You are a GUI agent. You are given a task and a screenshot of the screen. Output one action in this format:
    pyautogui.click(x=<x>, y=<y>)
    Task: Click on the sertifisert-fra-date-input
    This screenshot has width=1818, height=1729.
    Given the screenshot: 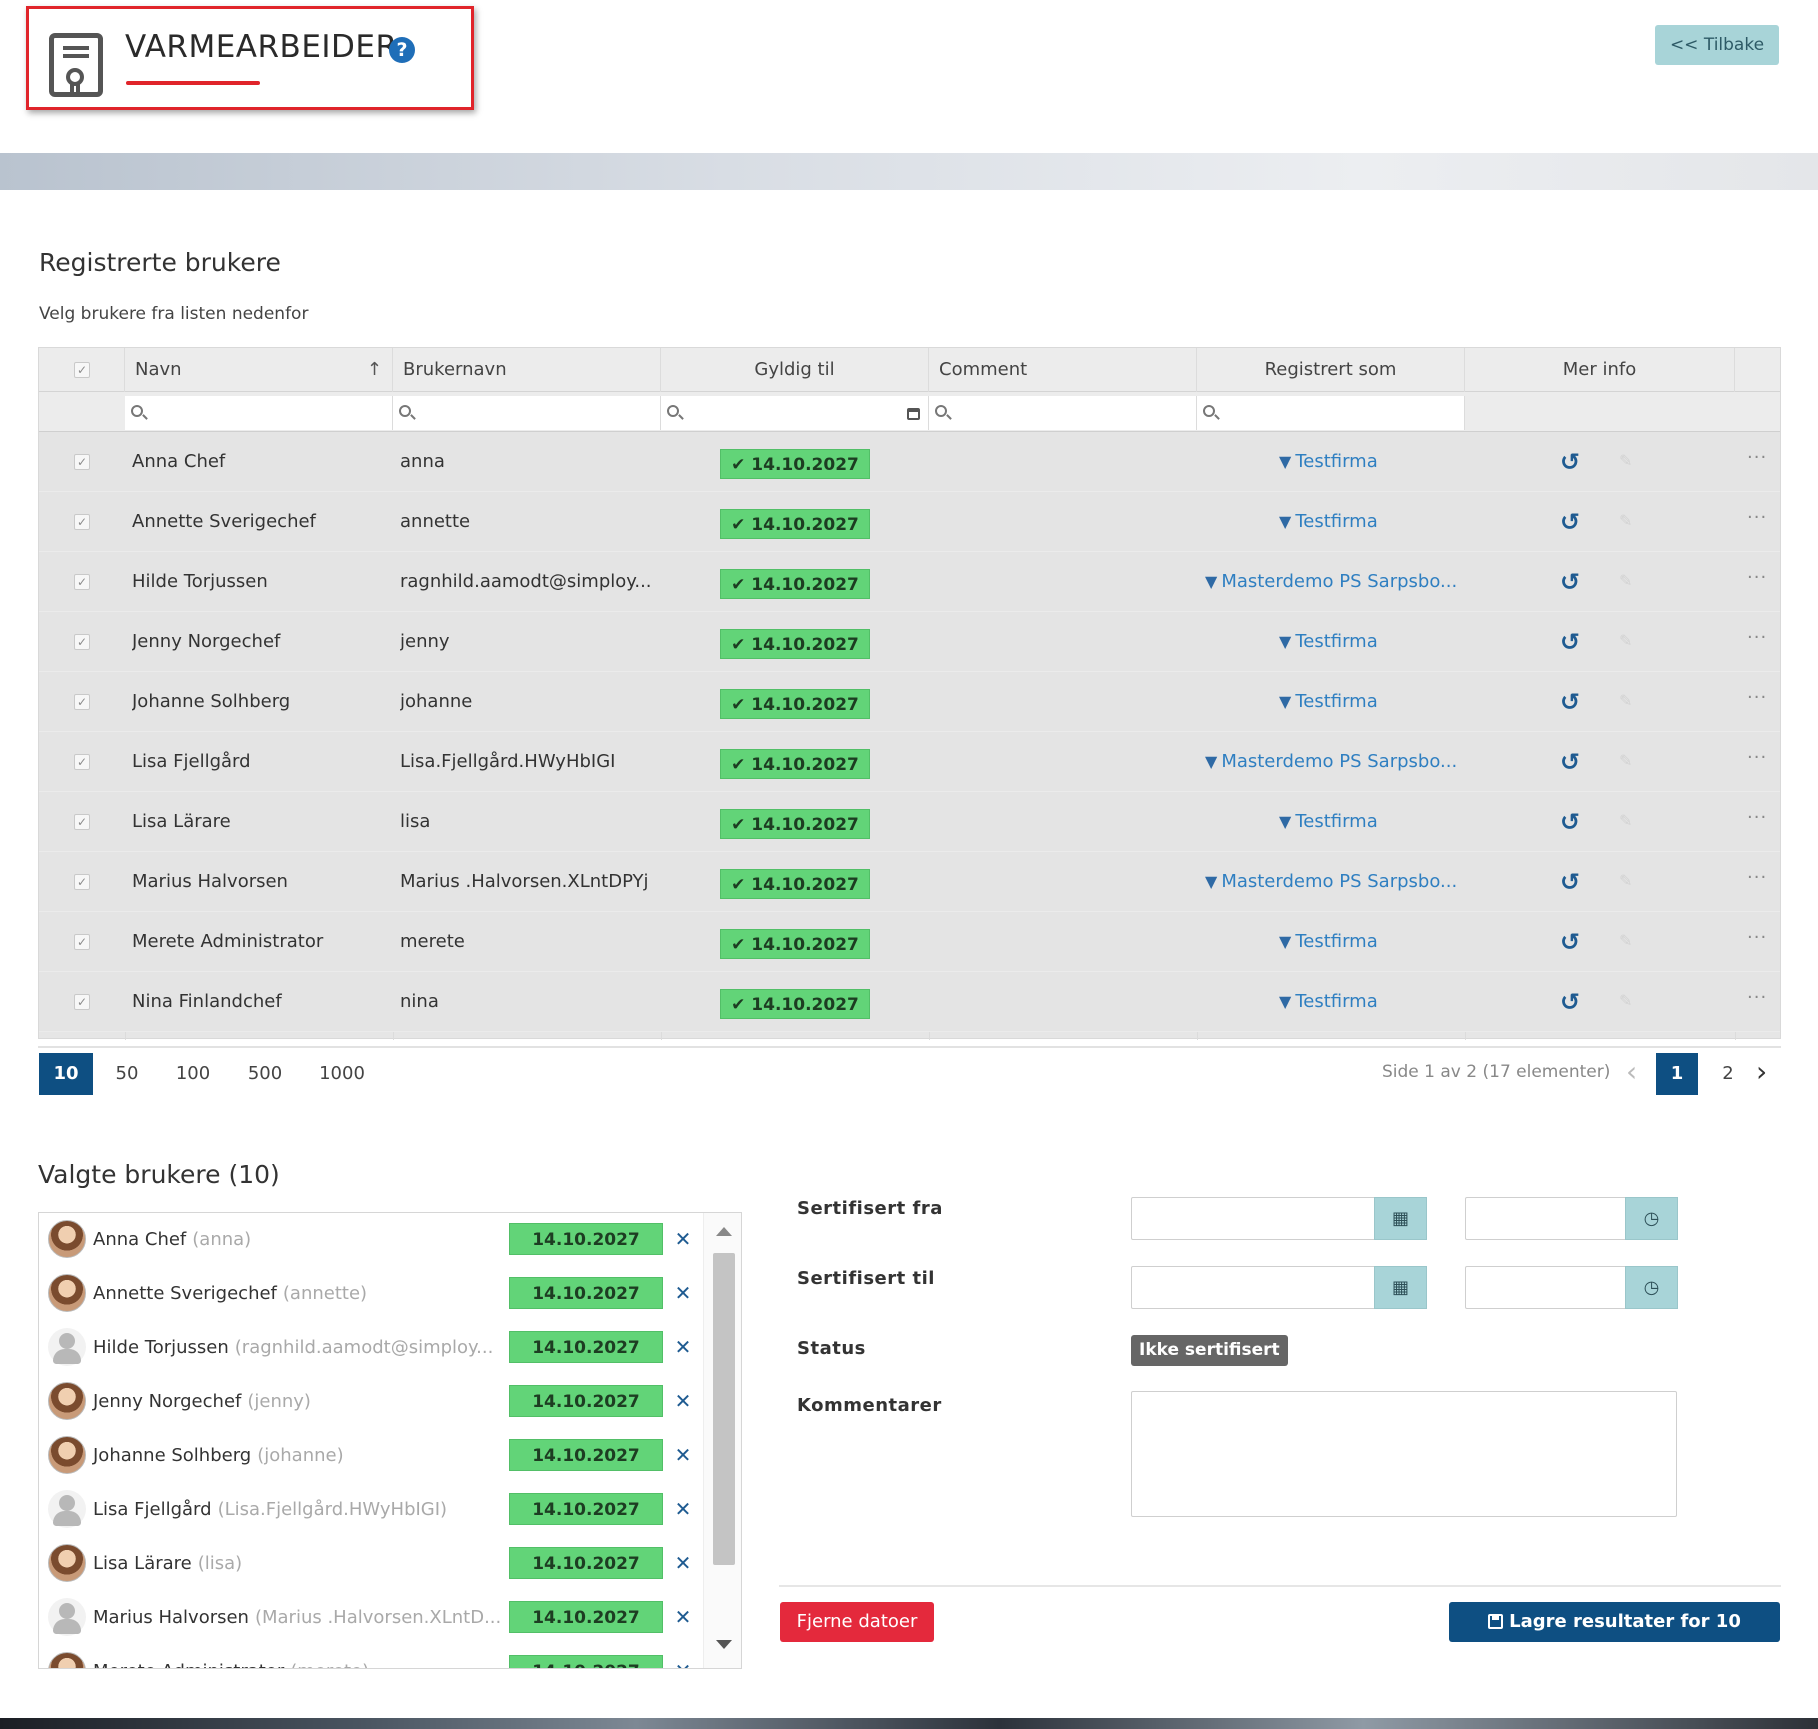 What is the action you would take?
    pyautogui.click(x=1253, y=1218)
    